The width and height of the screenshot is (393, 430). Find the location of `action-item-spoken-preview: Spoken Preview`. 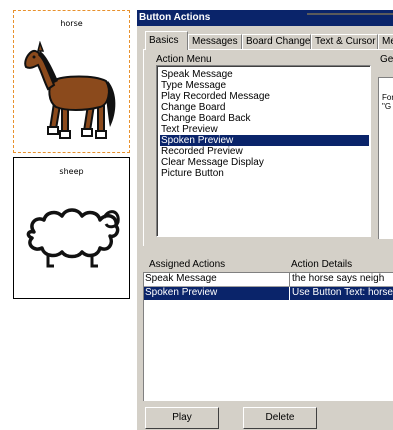

action-item-spoken-preview: Spoken Preview is located at coordinates (264, 140).